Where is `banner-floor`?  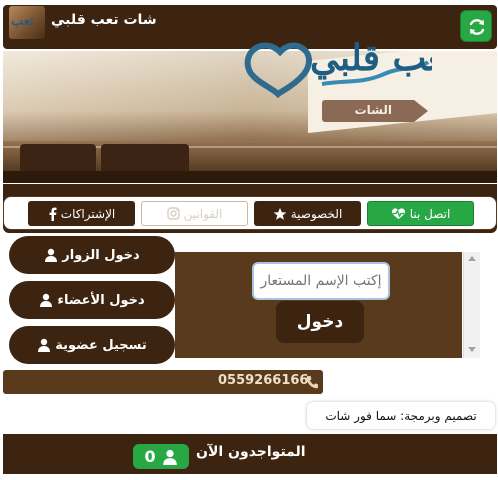 banner-floor is located at coordinates (250, 177).